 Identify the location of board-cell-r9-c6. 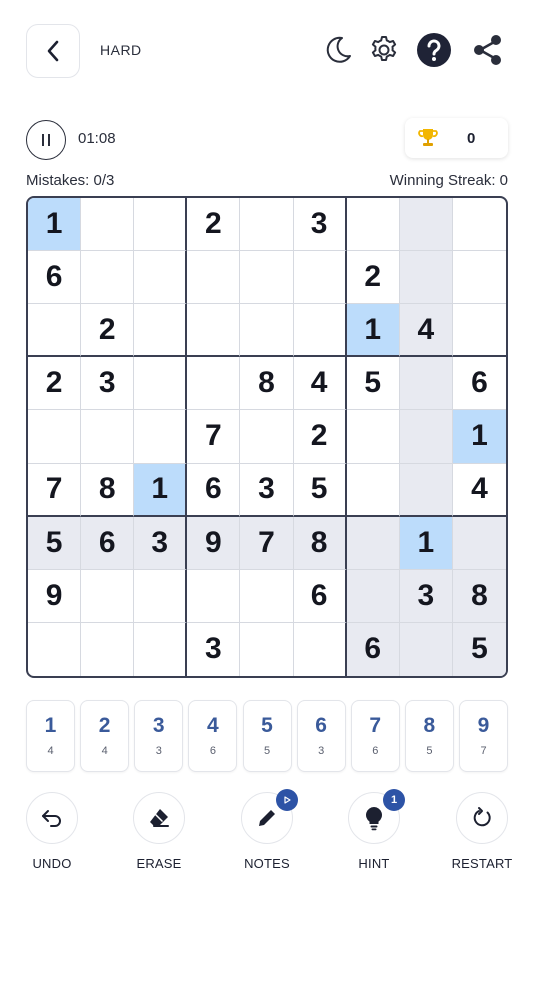
(320, 649).